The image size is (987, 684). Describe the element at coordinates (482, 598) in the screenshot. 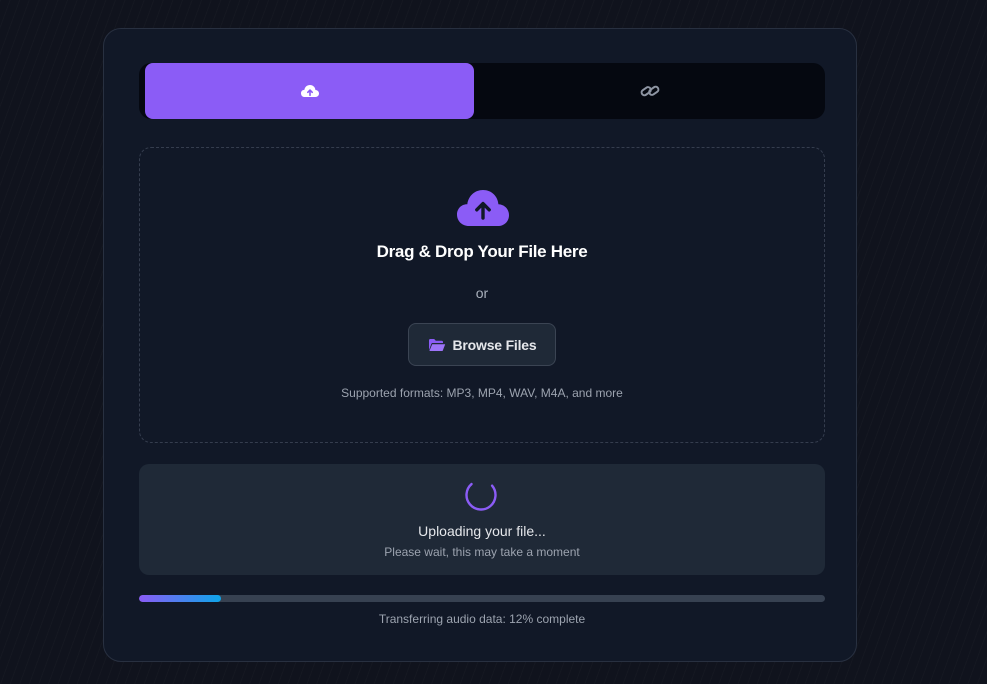

I see `upload-progress-bar` at that location.